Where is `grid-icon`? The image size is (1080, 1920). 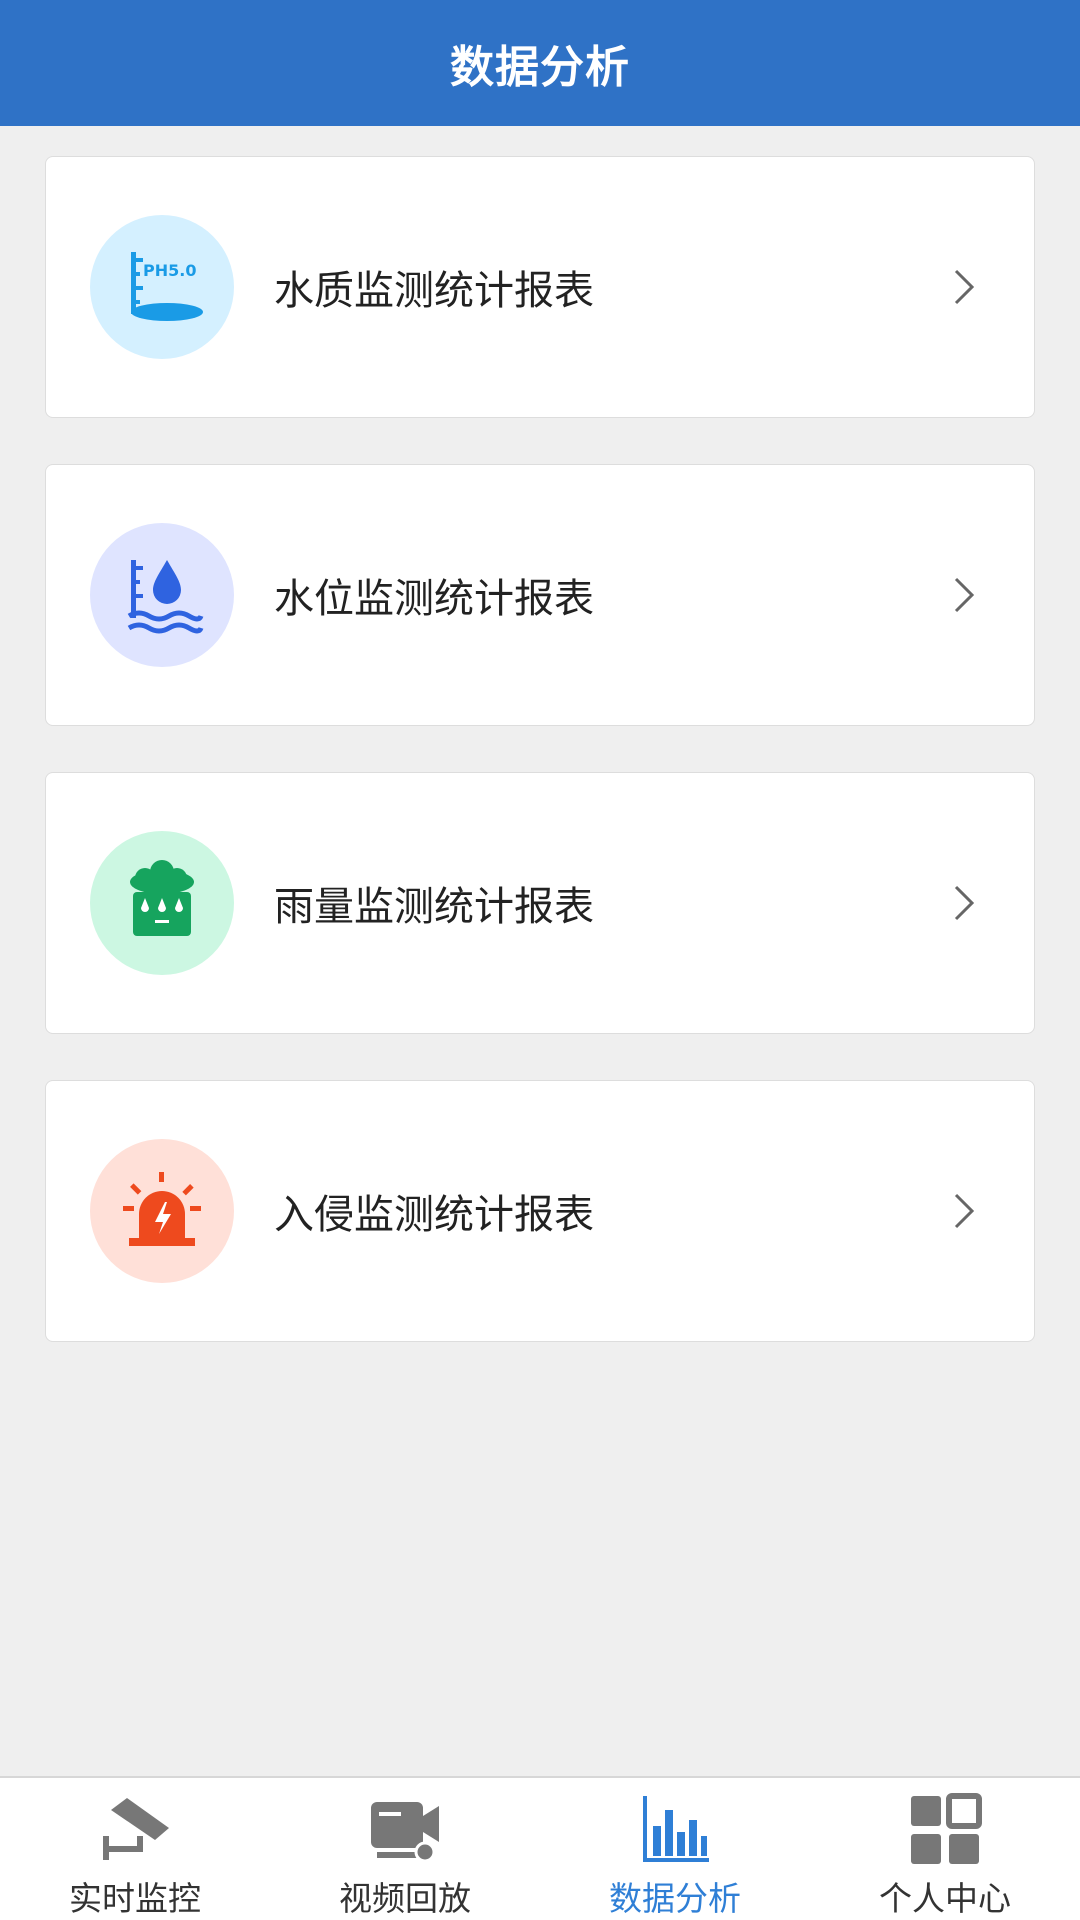
grid-icon is located at coordinates (945, 1830).